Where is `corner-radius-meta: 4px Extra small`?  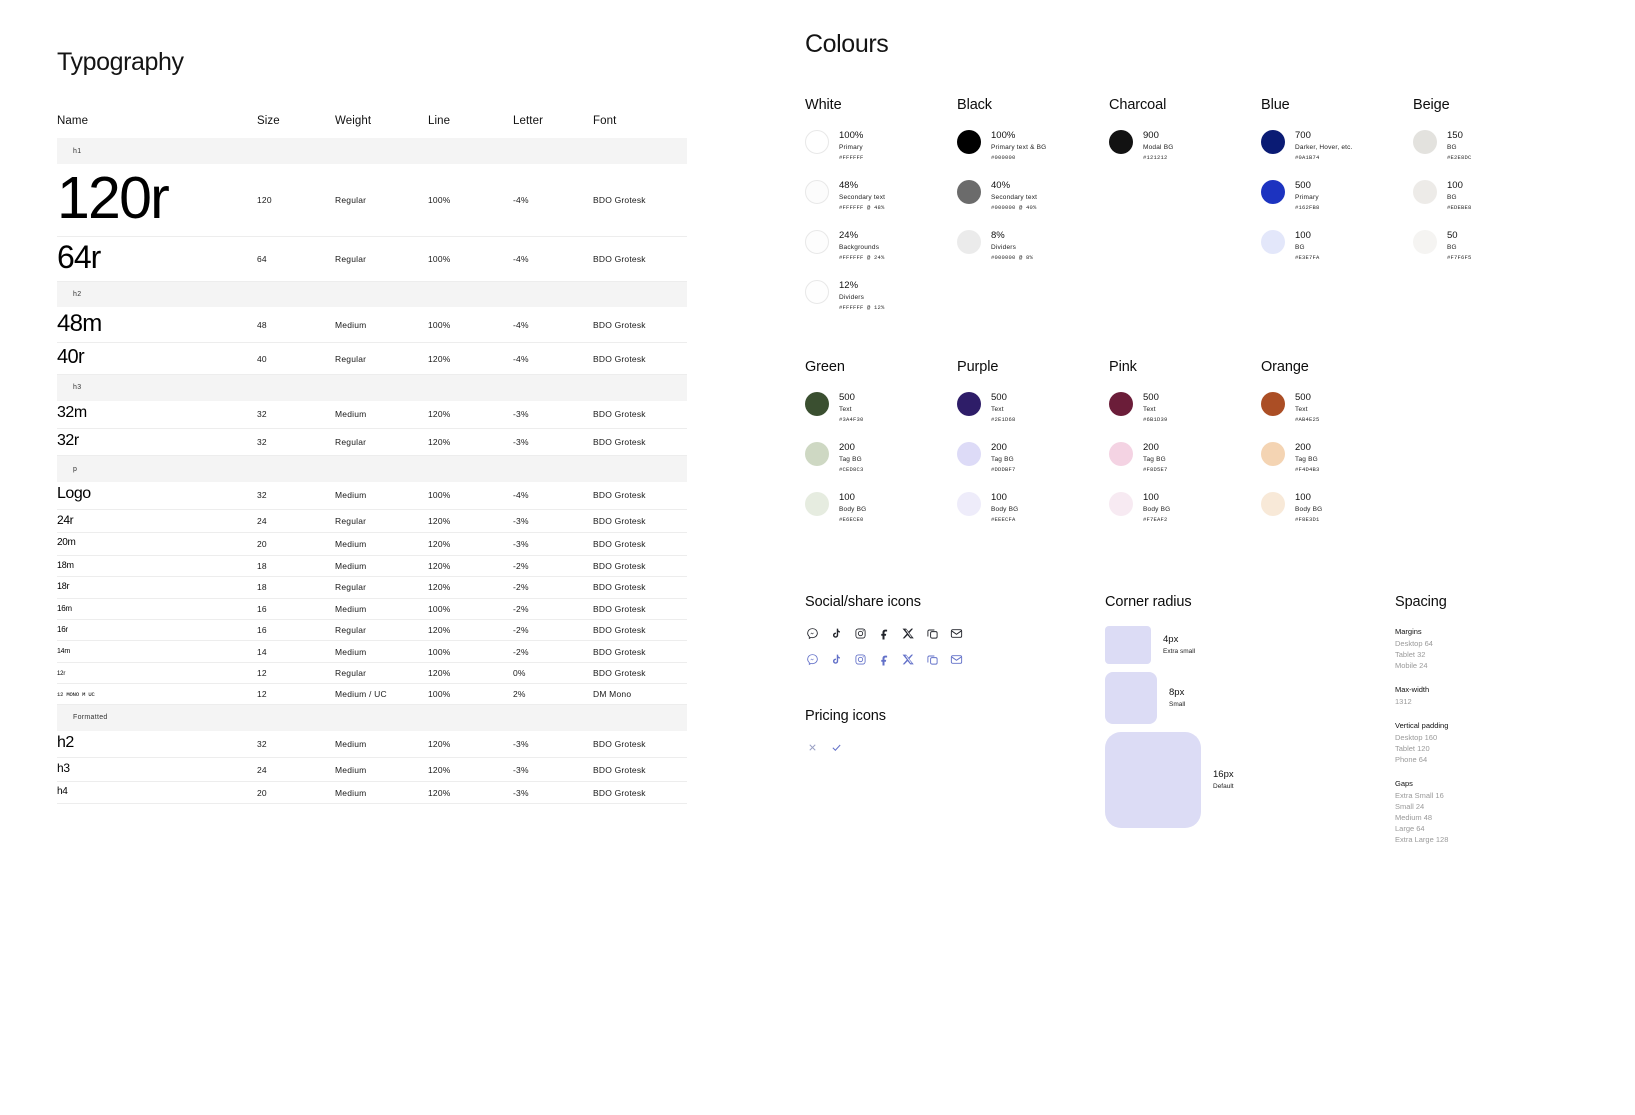 corner-radius-meta: 4px Extra small is located at coordinates (1179, 645).